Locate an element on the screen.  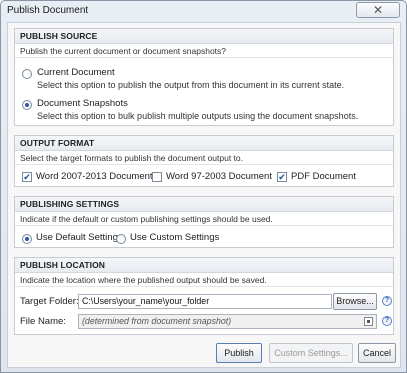
word-97-checkbox is located at coordinates (157, 177).